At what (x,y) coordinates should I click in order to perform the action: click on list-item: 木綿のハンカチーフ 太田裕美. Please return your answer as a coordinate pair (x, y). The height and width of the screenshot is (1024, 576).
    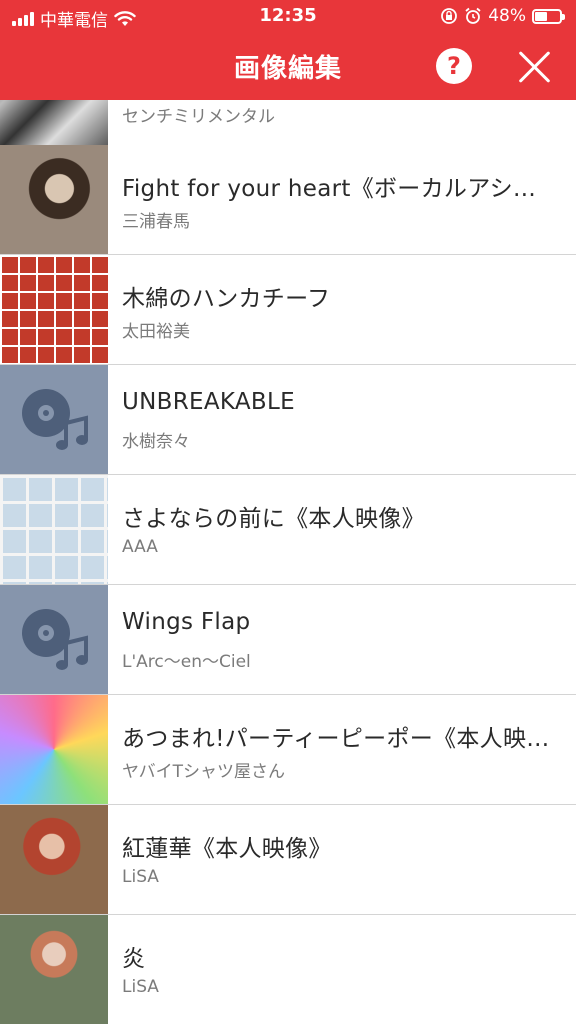
    Looking at the image, I should click on (288, 310).